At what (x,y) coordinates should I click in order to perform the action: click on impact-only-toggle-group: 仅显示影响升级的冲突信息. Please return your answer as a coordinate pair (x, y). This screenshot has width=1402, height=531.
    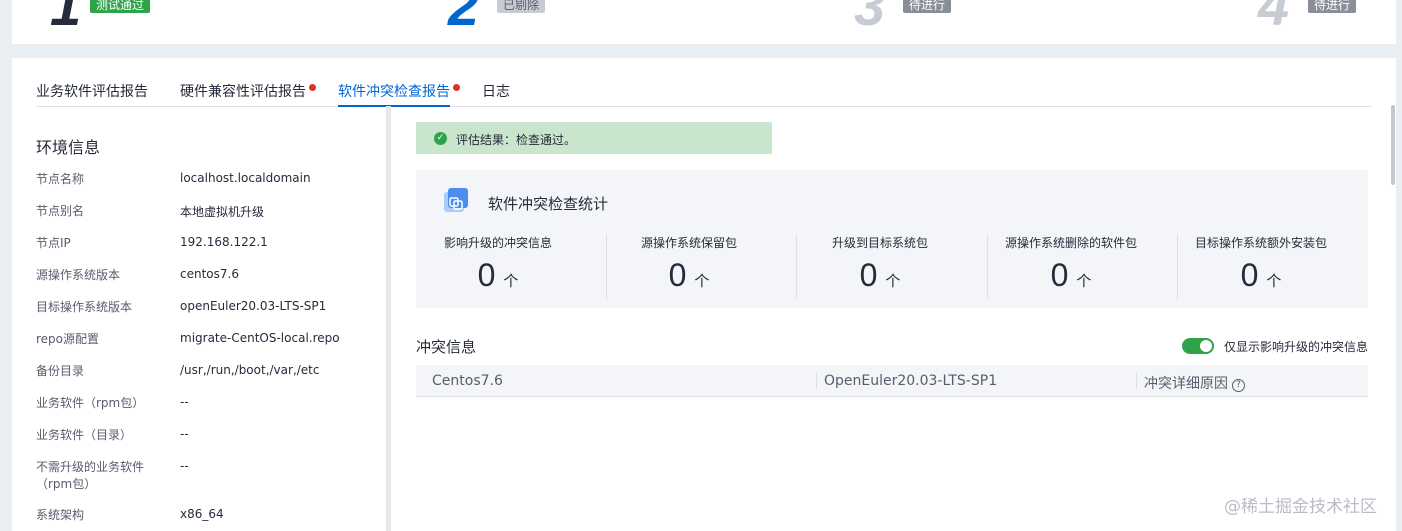
    Looking at the image, I should click on (1268, 346).